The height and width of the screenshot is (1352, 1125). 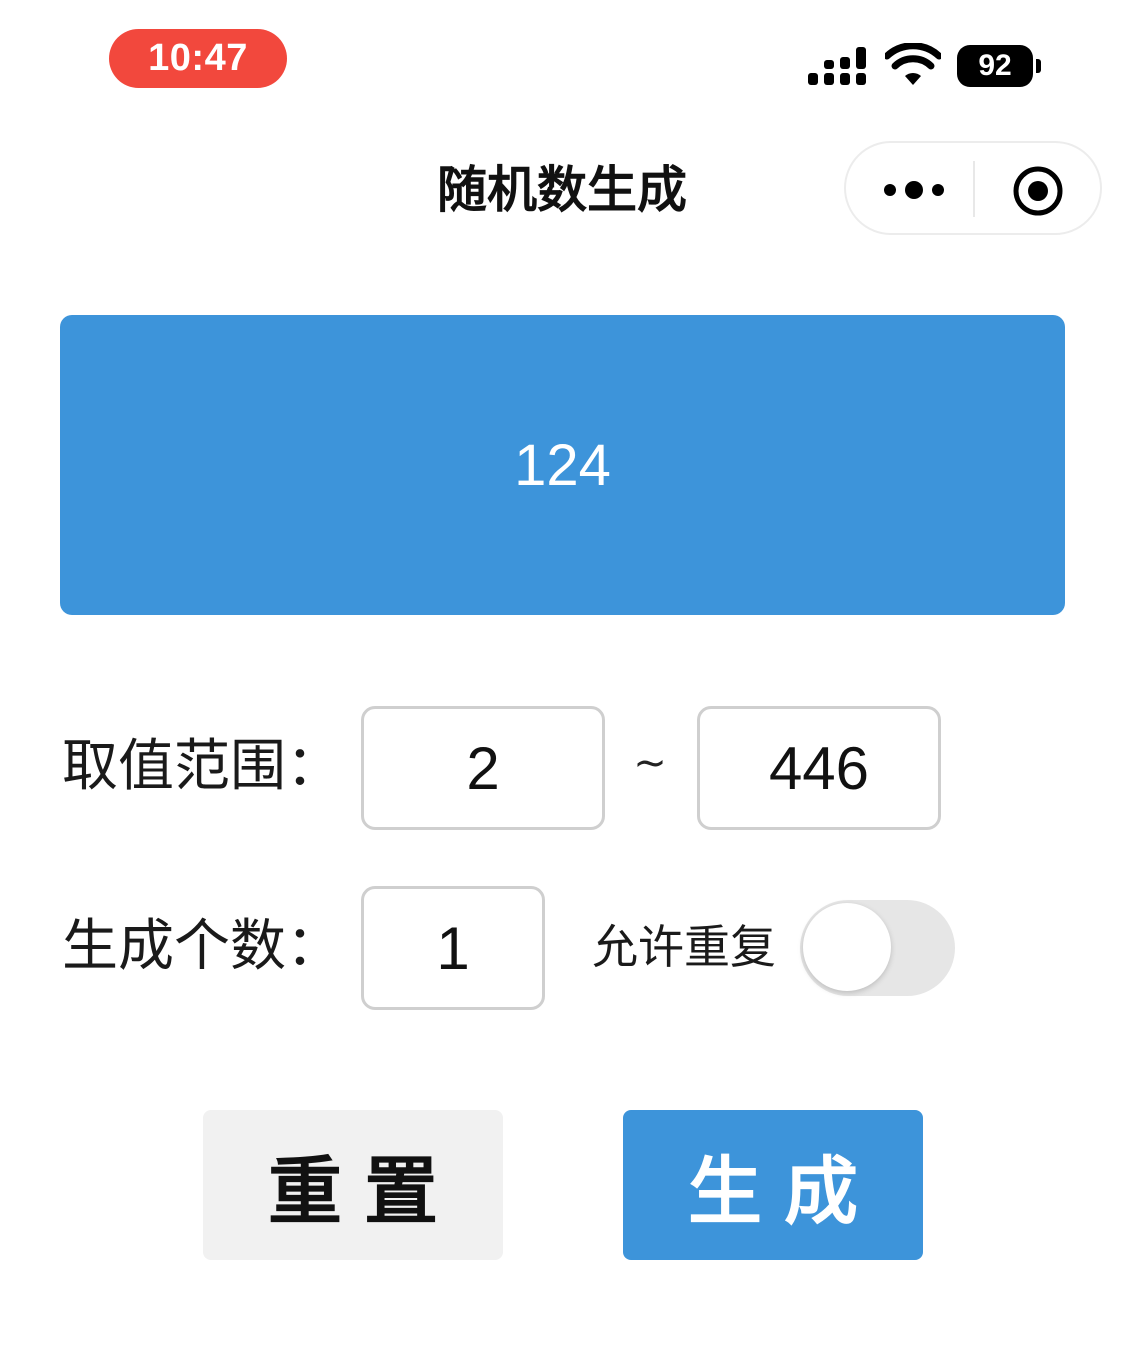 I want to click on reset-button: 重置, so click(x=353, y=1185).